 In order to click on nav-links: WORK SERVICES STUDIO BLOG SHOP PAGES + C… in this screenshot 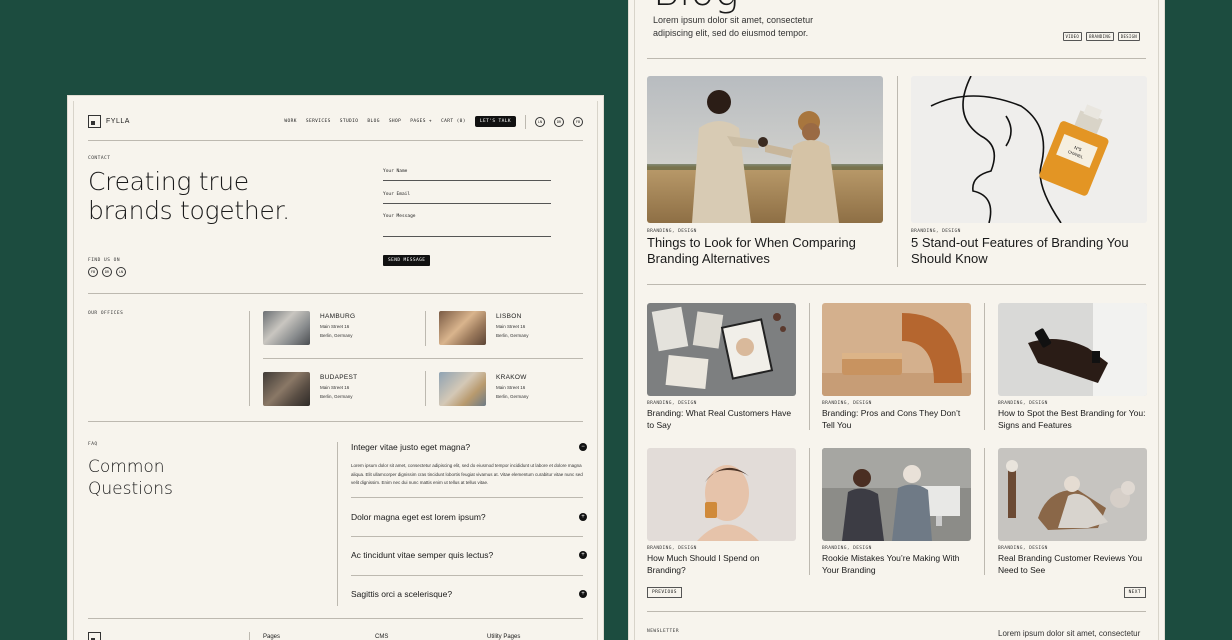, I will do `click(433, 121)`.